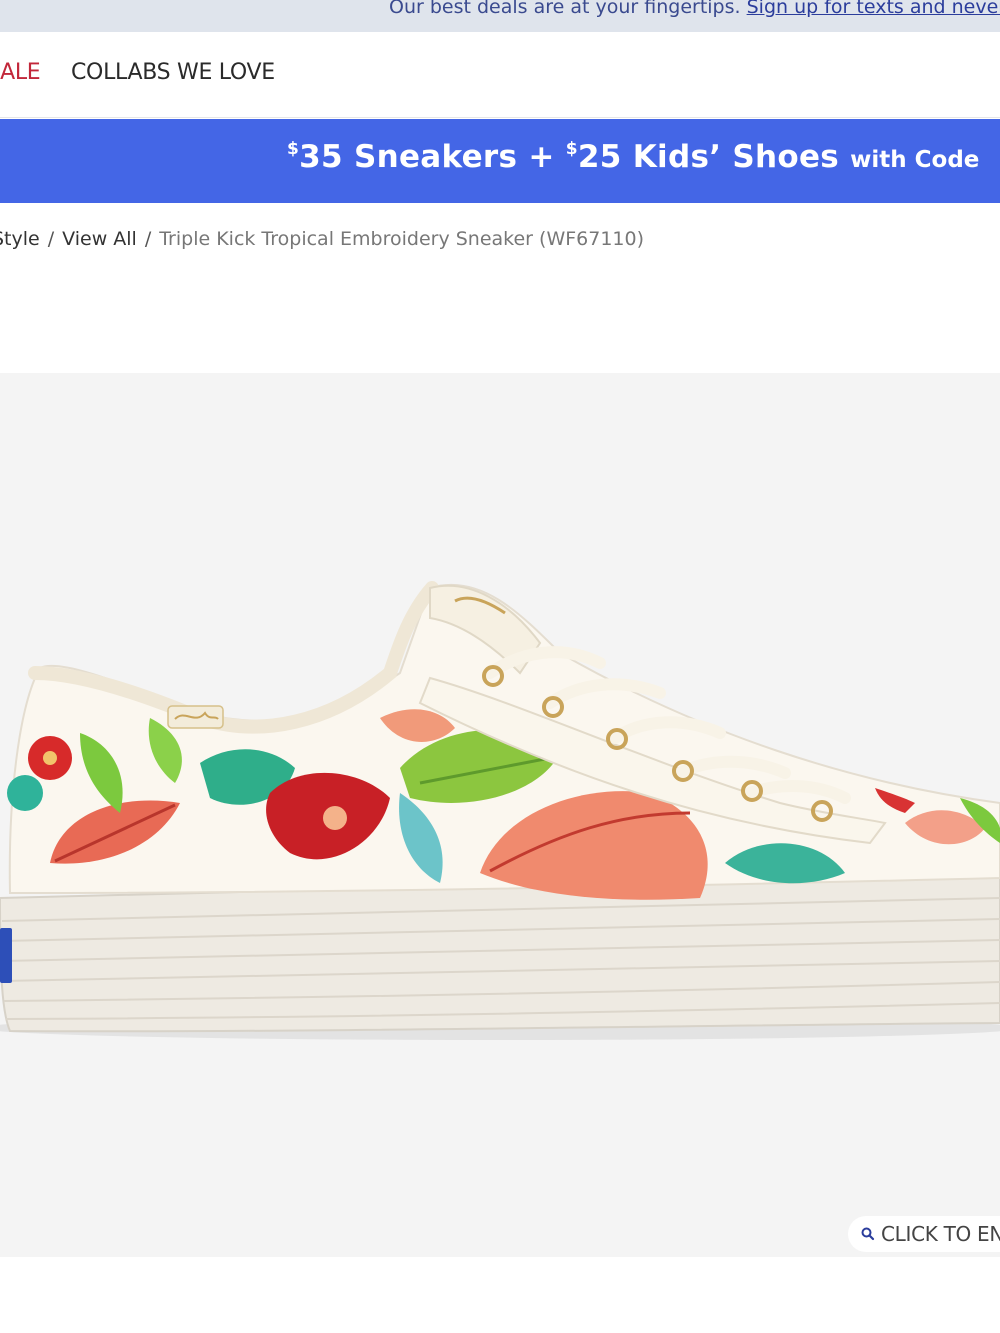 The height and width of the screenshot is (1333, 1000). Describe the element at coordinates (500, 75) in the screenshot. I see `main-nav: SALE COLLABS WE LOVE` at that location.